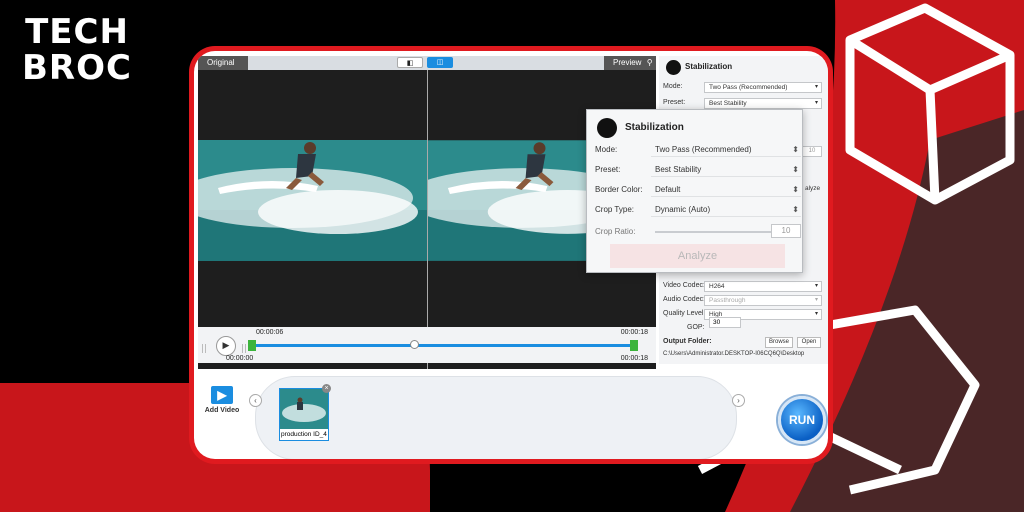 The height and width of the screenshot is (512, 1024). What do you see at coordinates (222, 395) in the screenshot?
I see `add-video-icon: ▶` at bounding box center [222, 395].